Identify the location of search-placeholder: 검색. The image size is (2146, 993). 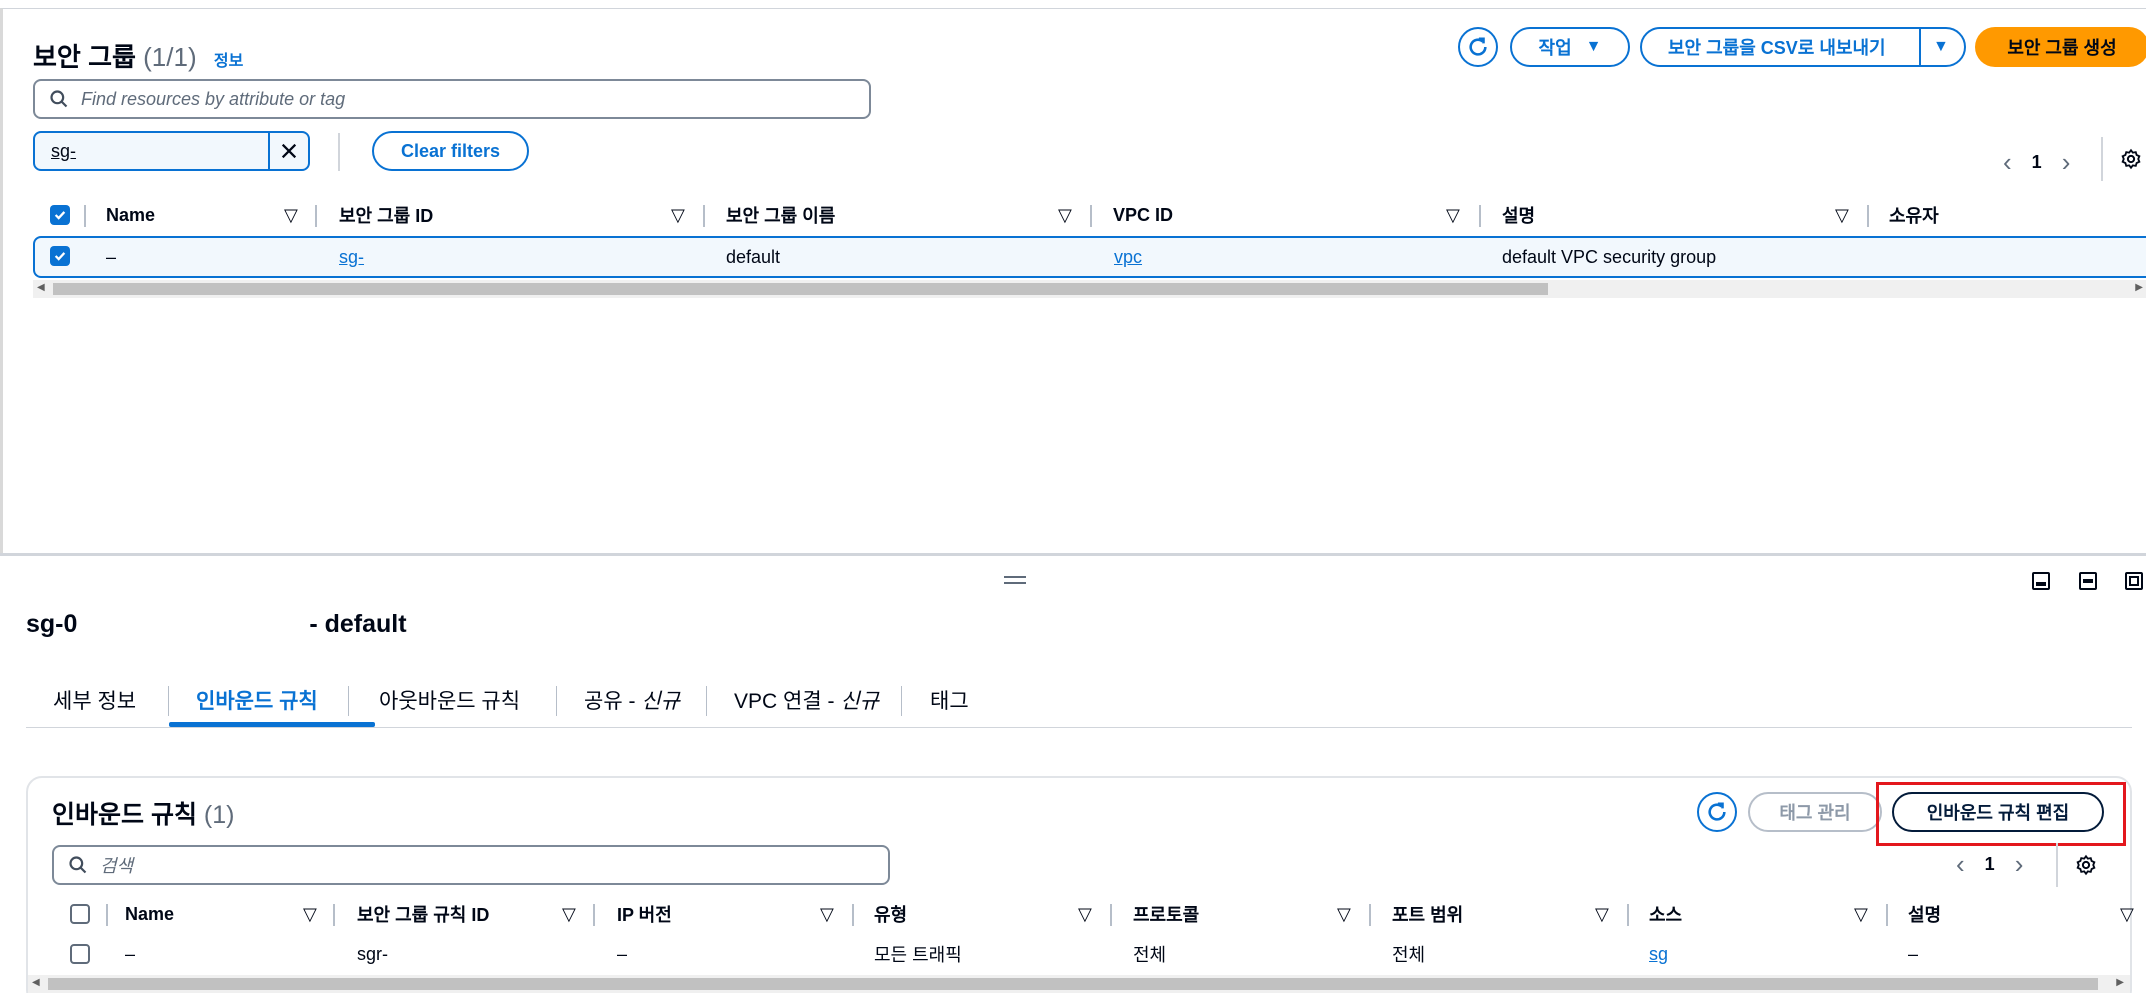
(117, 866).